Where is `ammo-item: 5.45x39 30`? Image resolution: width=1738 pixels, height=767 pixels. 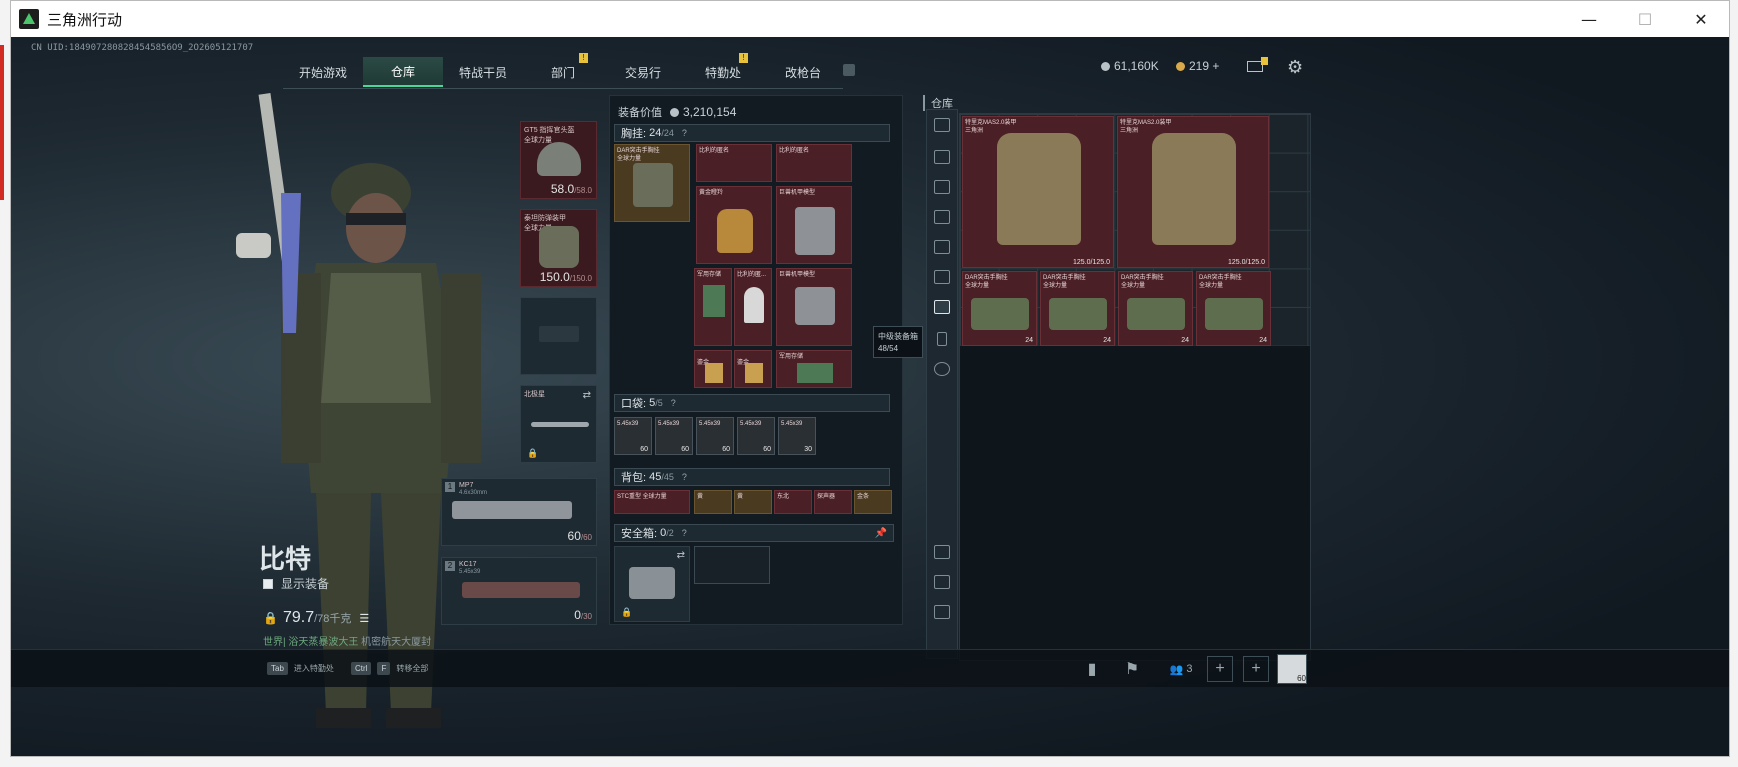
ammo-item: 5.45x39 30 is located at coordinates (797, 436).